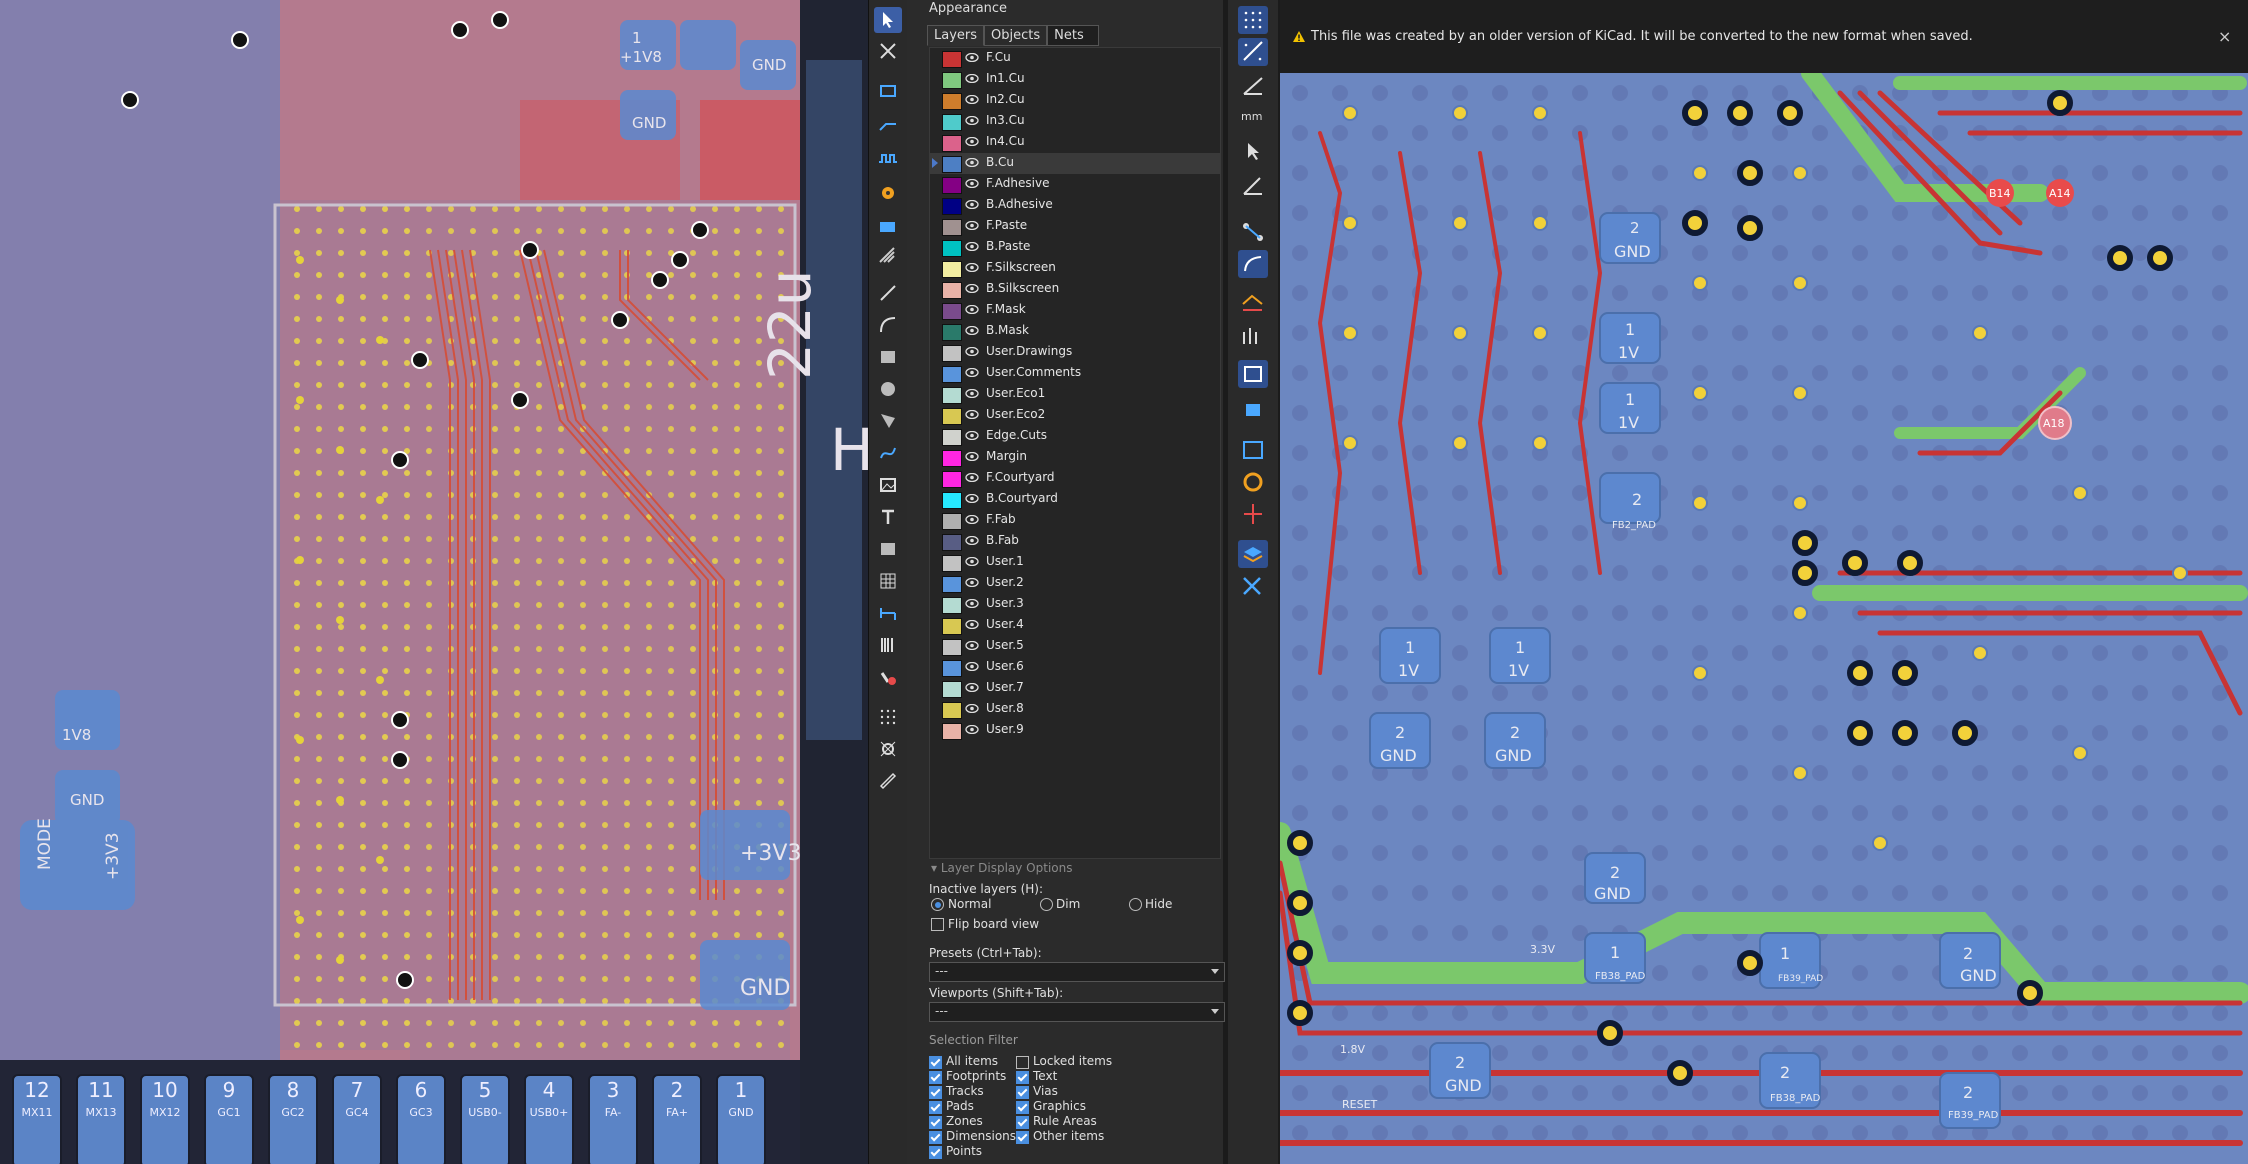 Image resolution: width=2248 pixels, height=1164 pixels. Describe the element at coordinates (1075, 604) in the screenshot. I see `layer-row-user-3: User.3` at that location.